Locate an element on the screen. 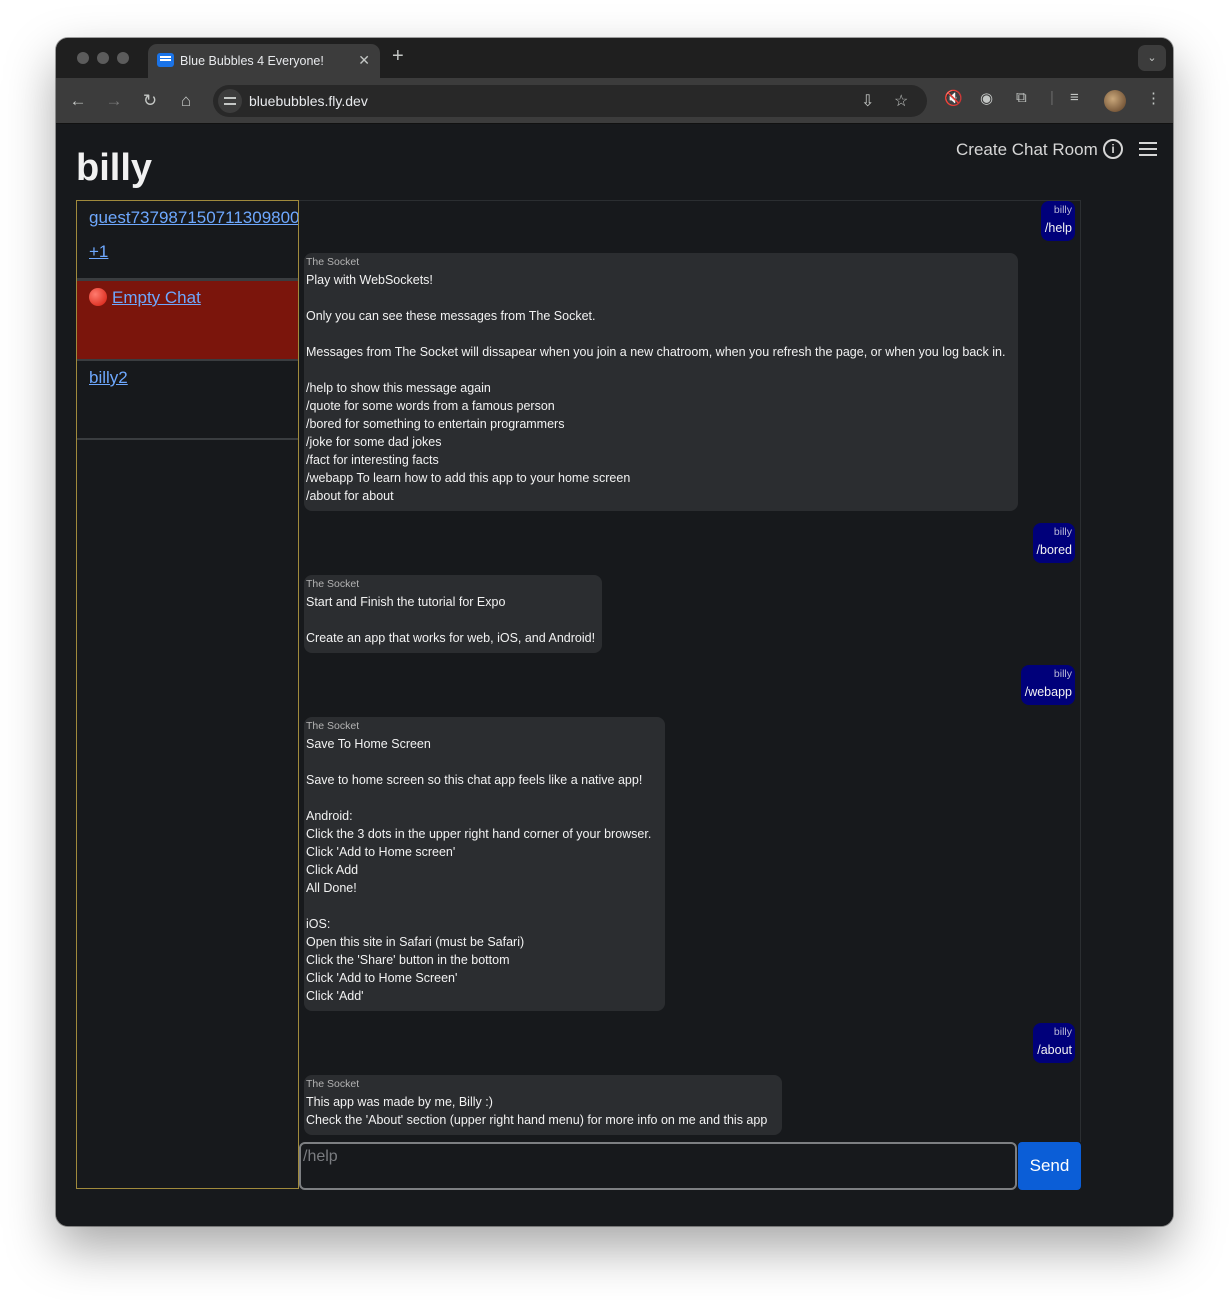 This screenshot has width=1229, height=1300. bookmark-star-icon: ☆ is located at coordinates (901, 101).